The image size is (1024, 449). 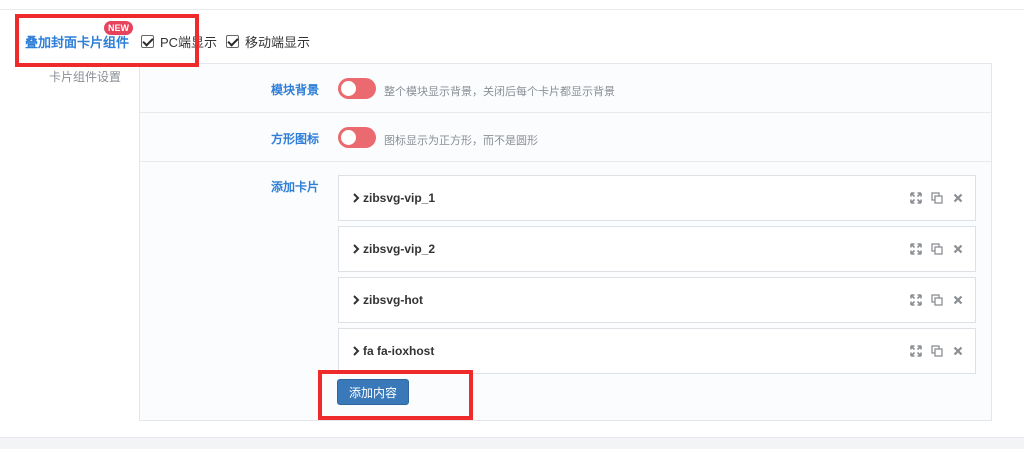 I want to click on mobile-display-checkbox: 移动端显示, so click(x=268, y=41).